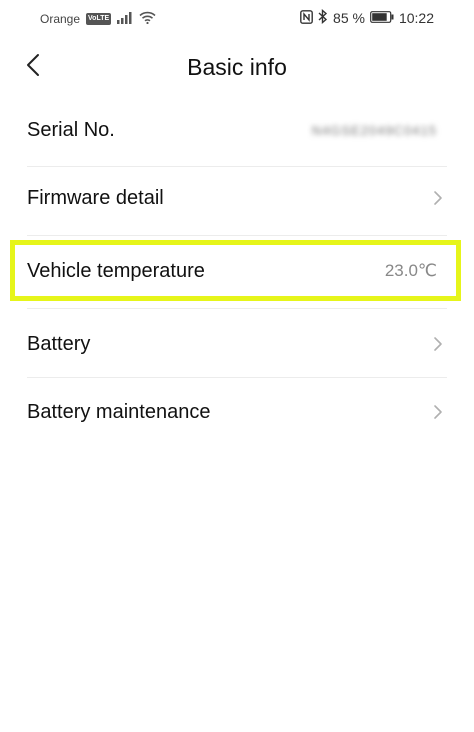  I want to click on status-right: 85 % 10:22, so click(367, 17).